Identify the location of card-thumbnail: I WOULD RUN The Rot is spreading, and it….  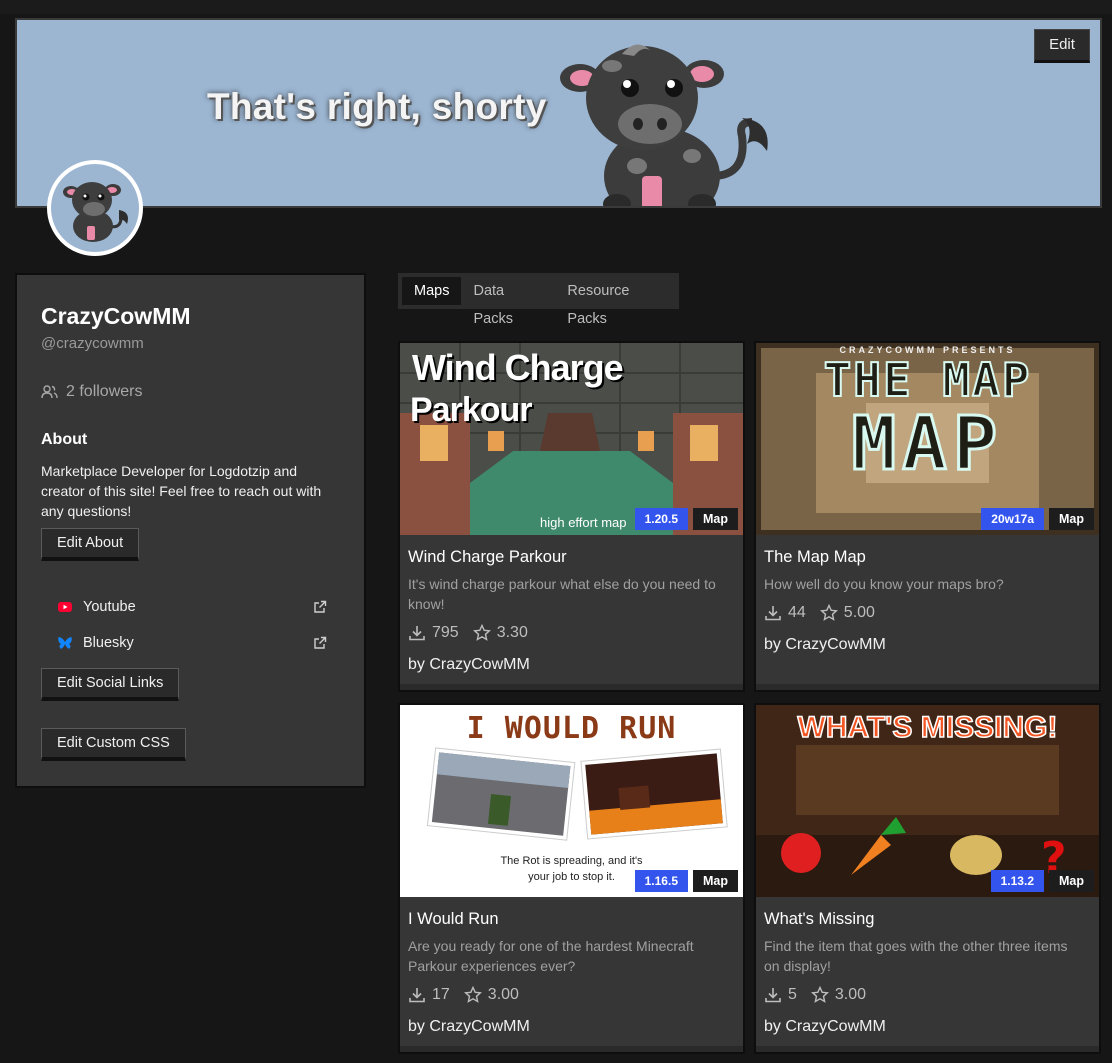
(571, 801).